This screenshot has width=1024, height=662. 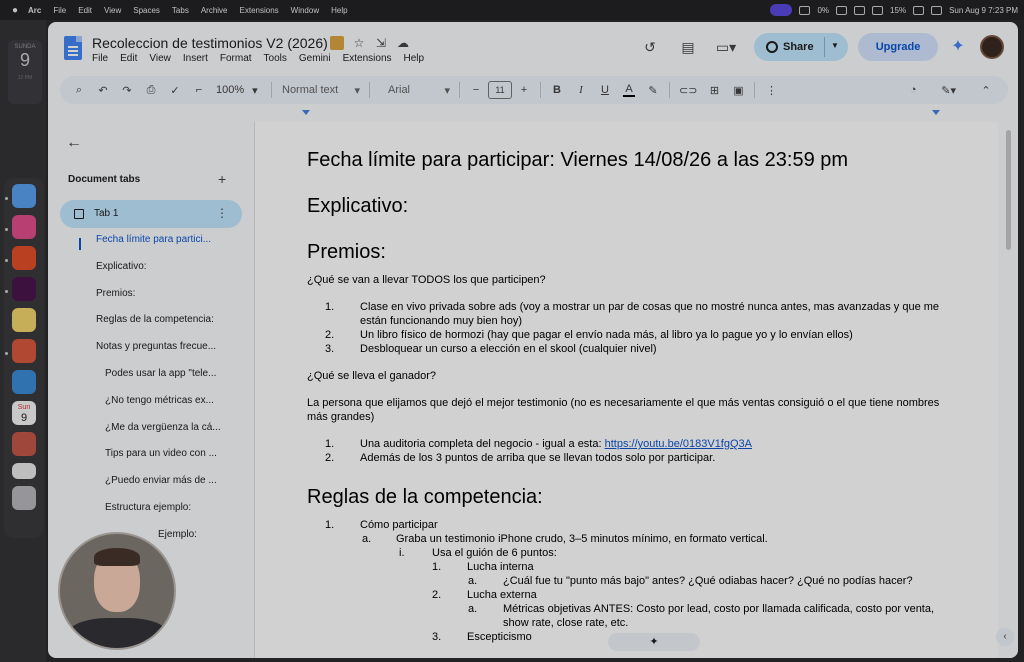 I want to click on chevron-down-icon: ▼, so click(x=835, y=45).